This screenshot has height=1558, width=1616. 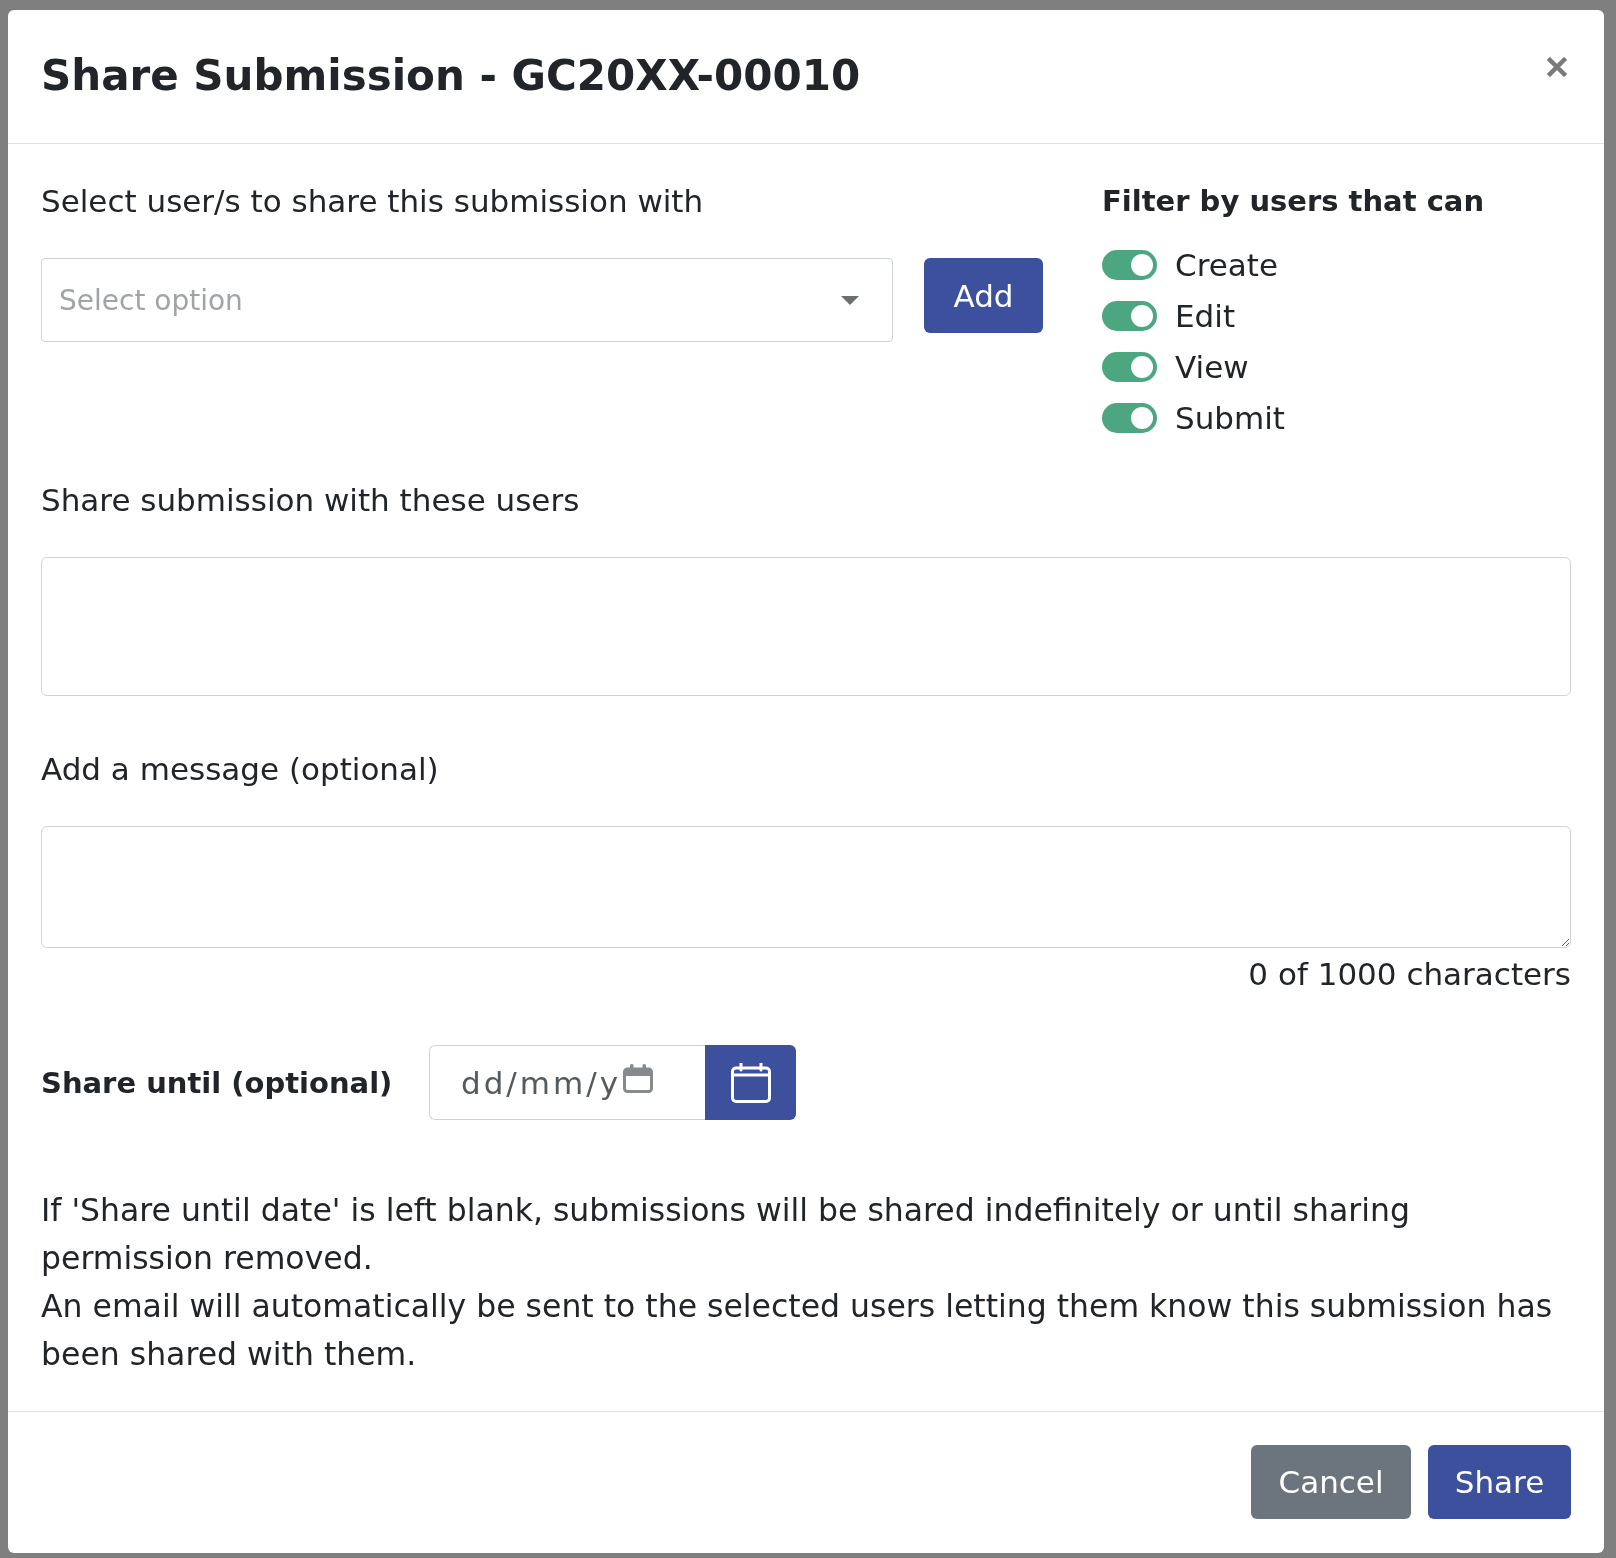 I want to click on field-label: Share until (optional), so click(x=217, y=1083).